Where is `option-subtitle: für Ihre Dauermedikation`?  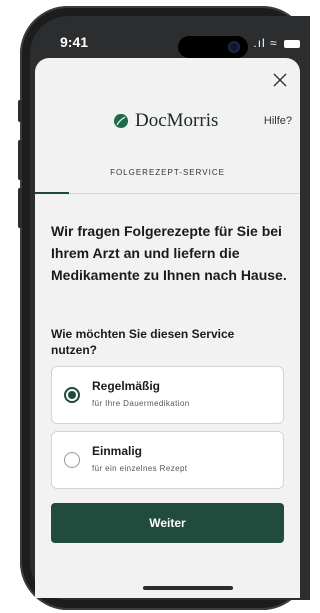 option-subtitle: für Ihre Dauermedikation is located at coordinates (141, 403).